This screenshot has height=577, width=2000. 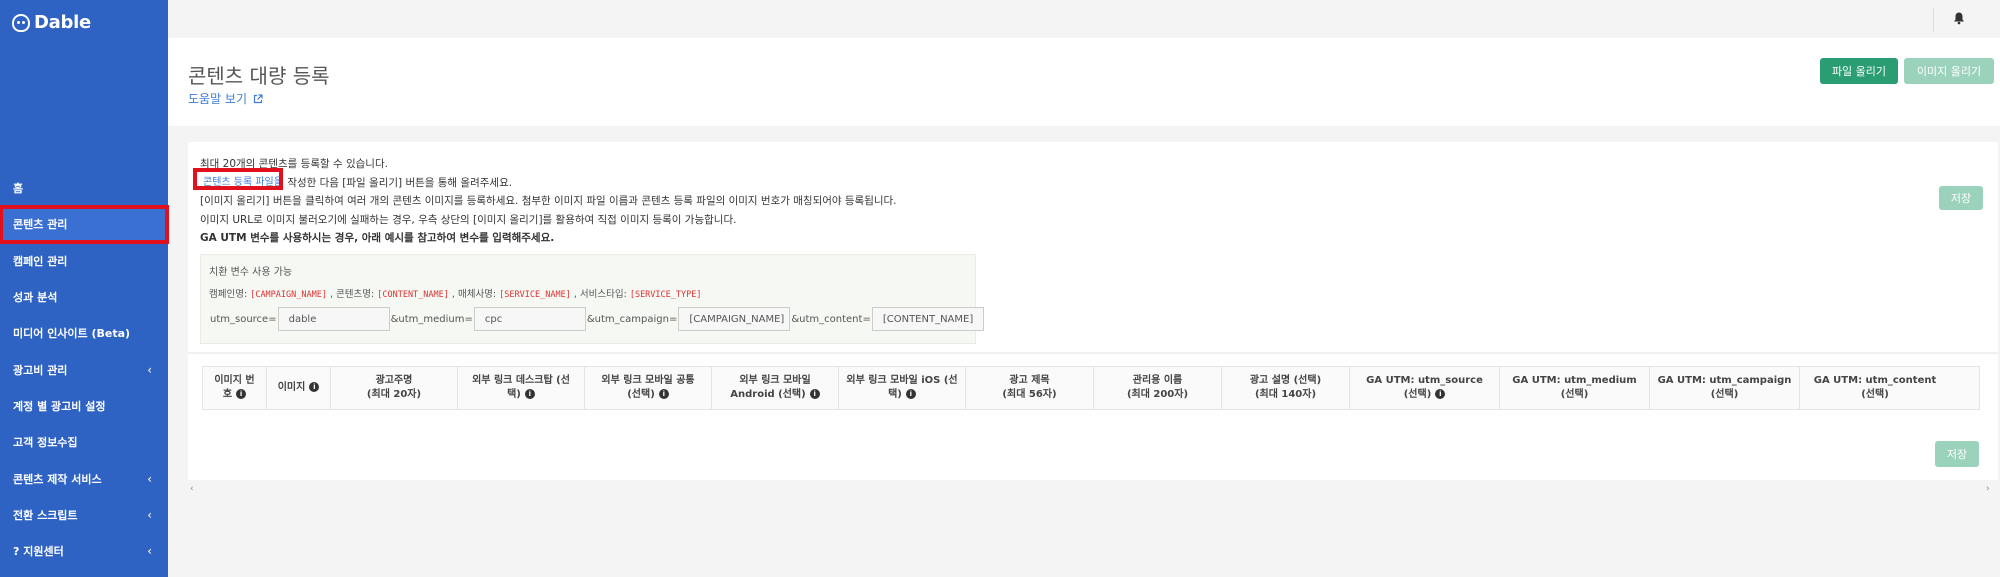 What do you see at coordinates (413, 295) in the screenshot?
I see `variable-code: [CONTENT_NAME]` at bounding box center [413, 295].